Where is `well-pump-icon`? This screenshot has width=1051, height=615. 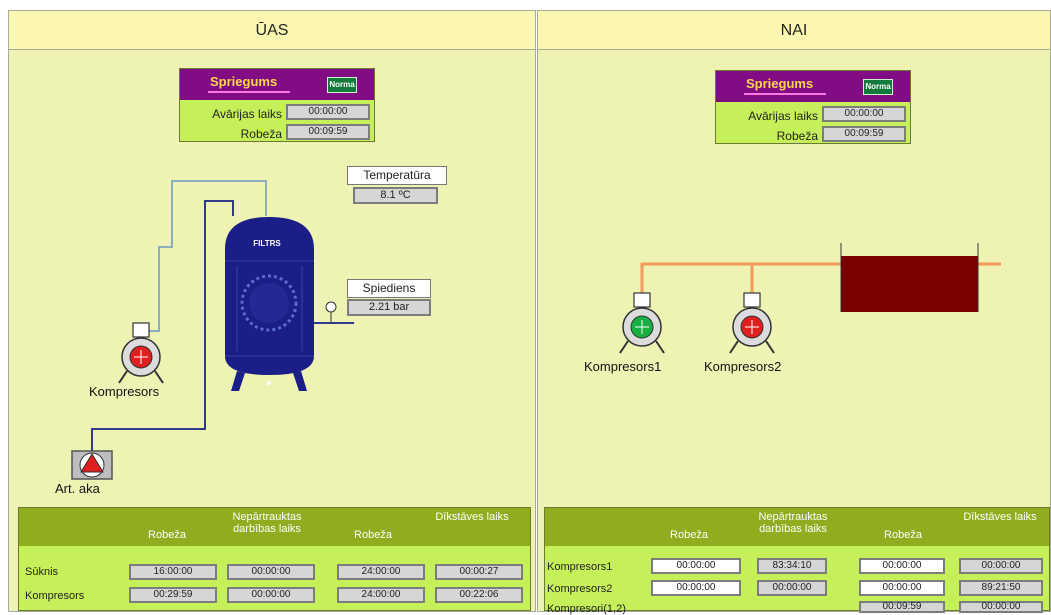
well-pump-icon is located at coordinates (92, 465).